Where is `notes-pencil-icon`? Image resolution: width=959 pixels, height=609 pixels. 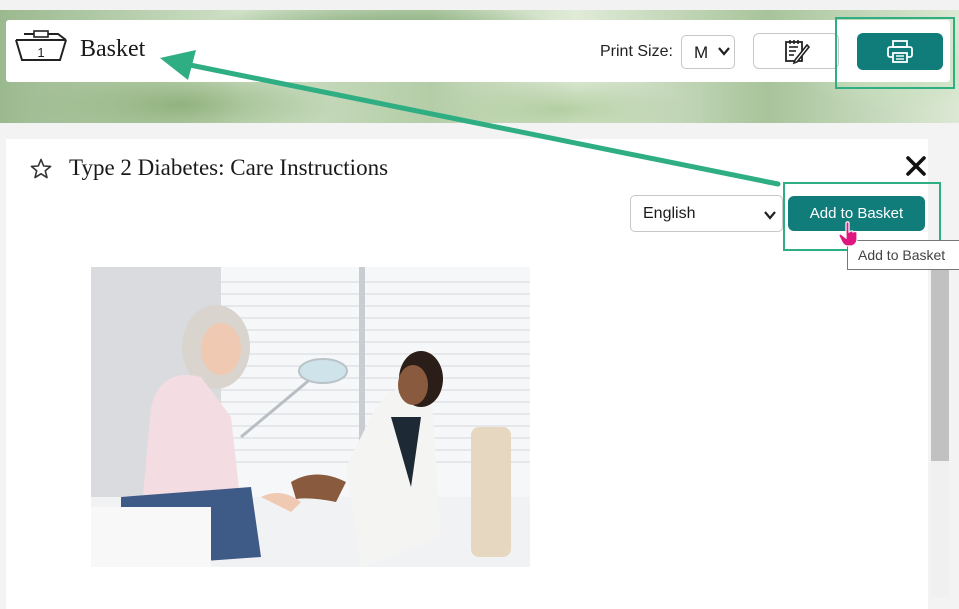
notes-pencil-icon is located at coordinates (798, 52).